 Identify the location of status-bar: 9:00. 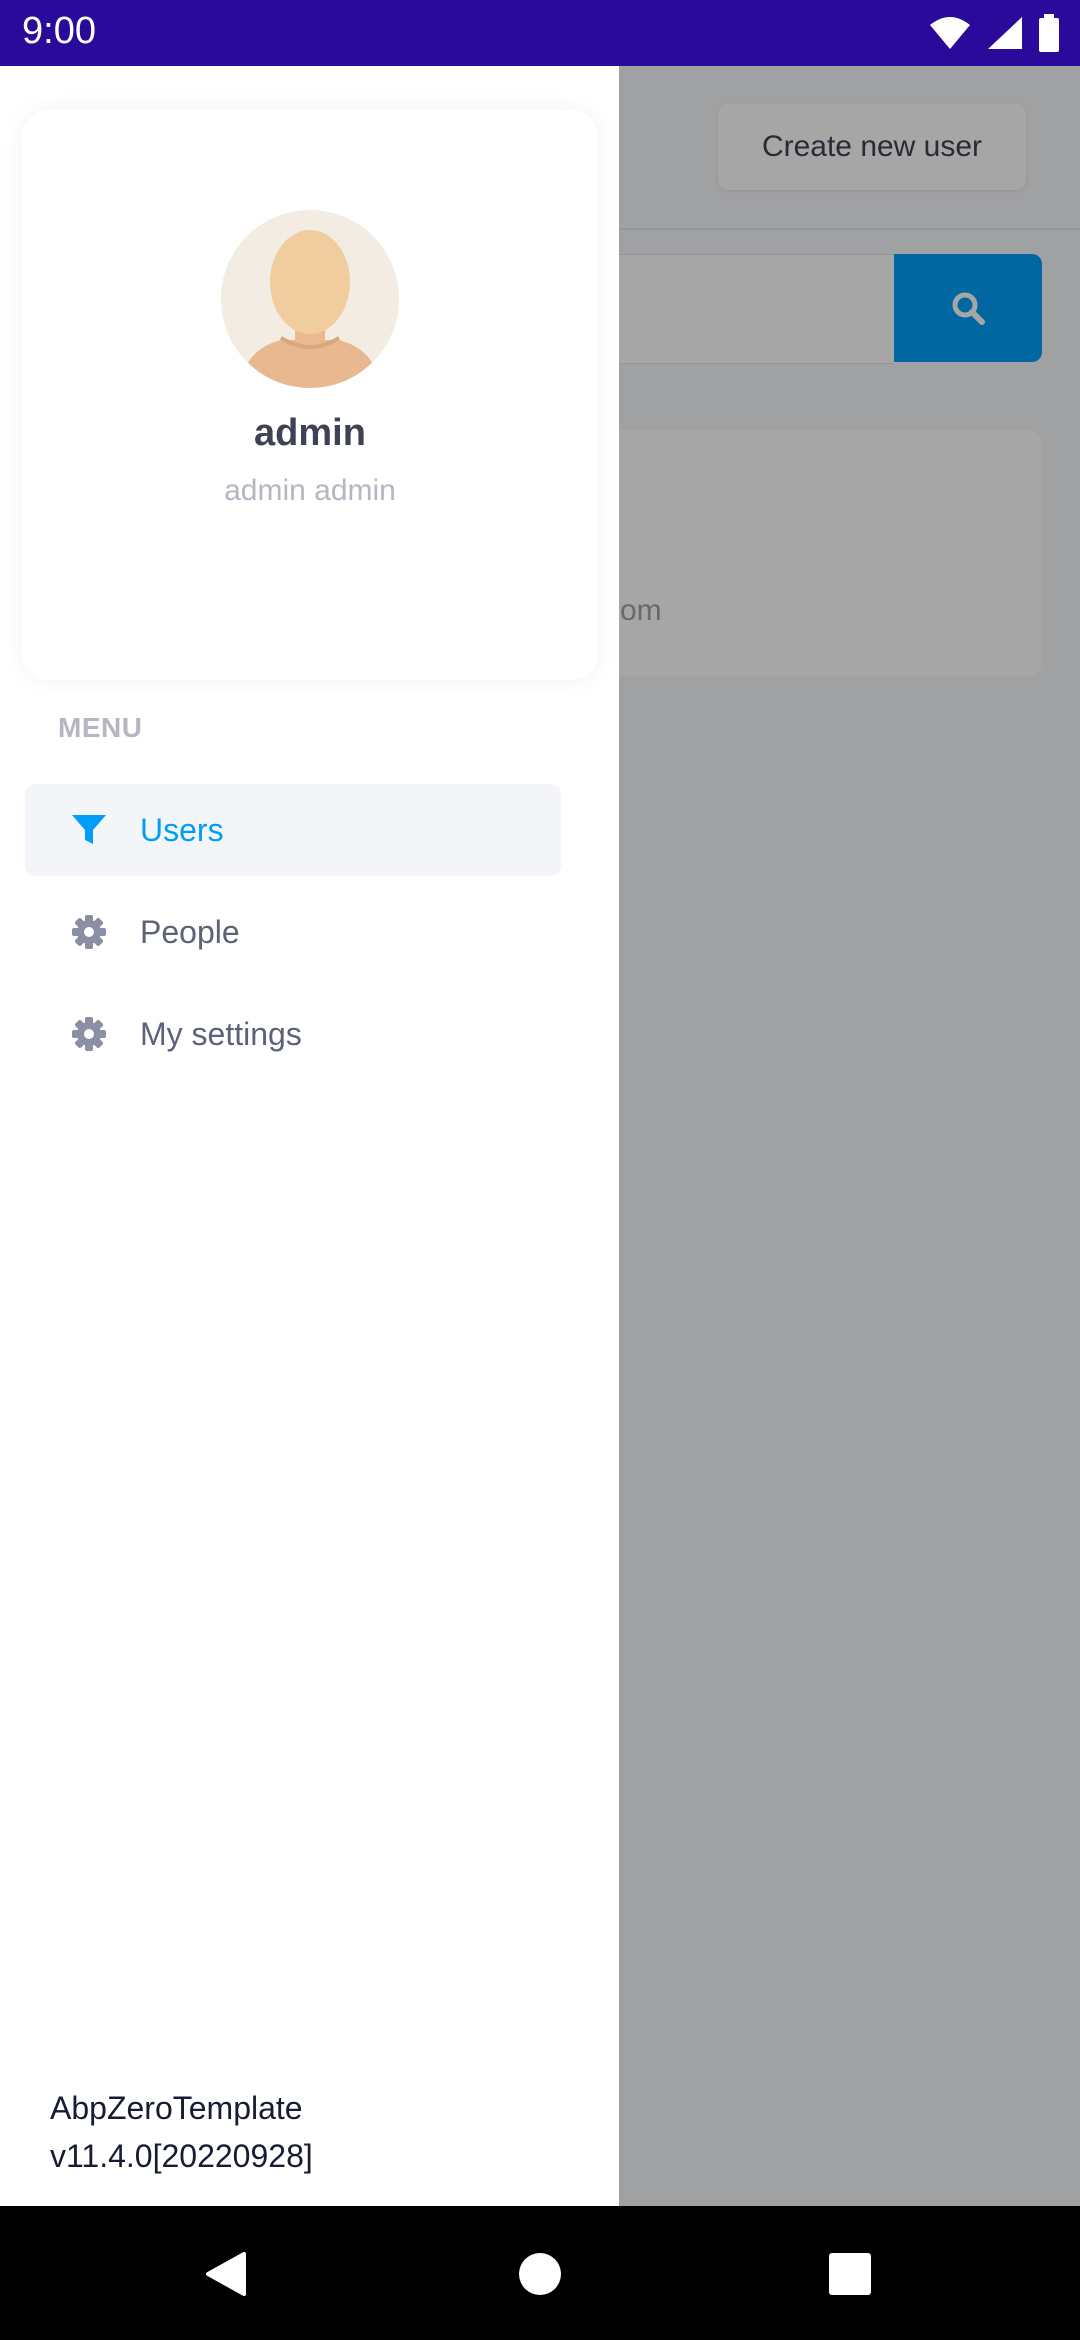
(540, 33).